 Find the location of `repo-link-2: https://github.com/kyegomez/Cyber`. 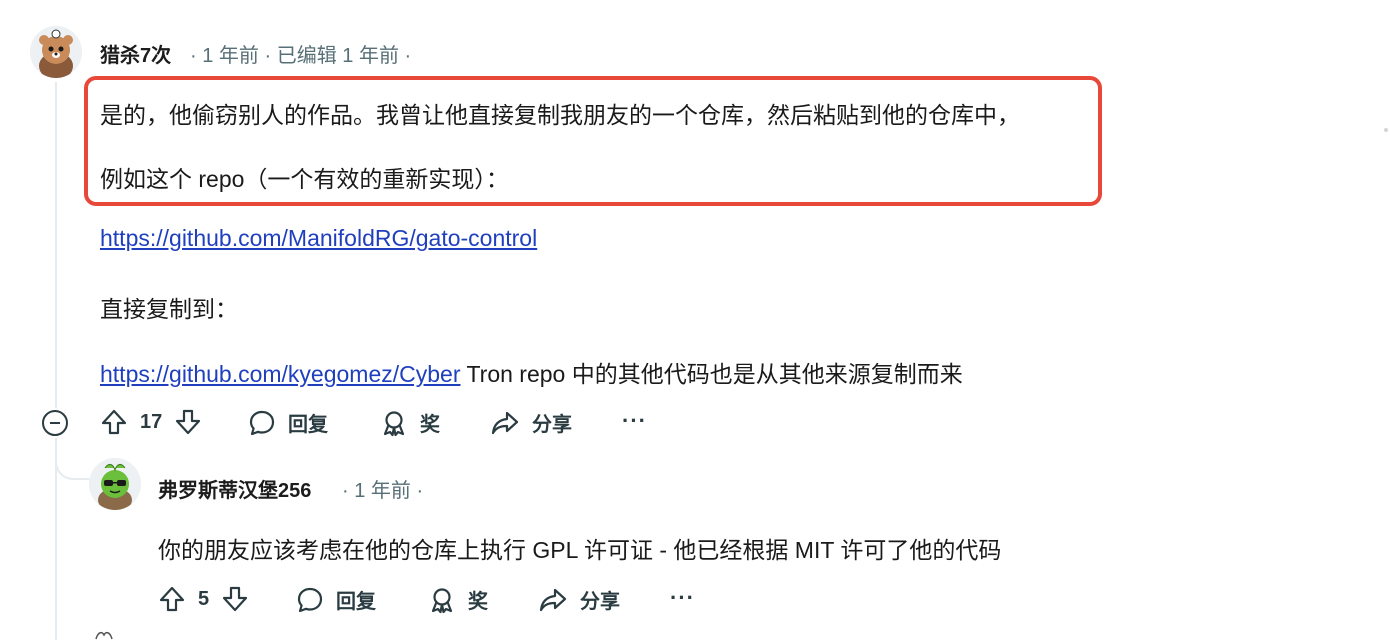

repo-link-2: https://github.com/kyegomez/Cyber is located at coordinates (280, 374).